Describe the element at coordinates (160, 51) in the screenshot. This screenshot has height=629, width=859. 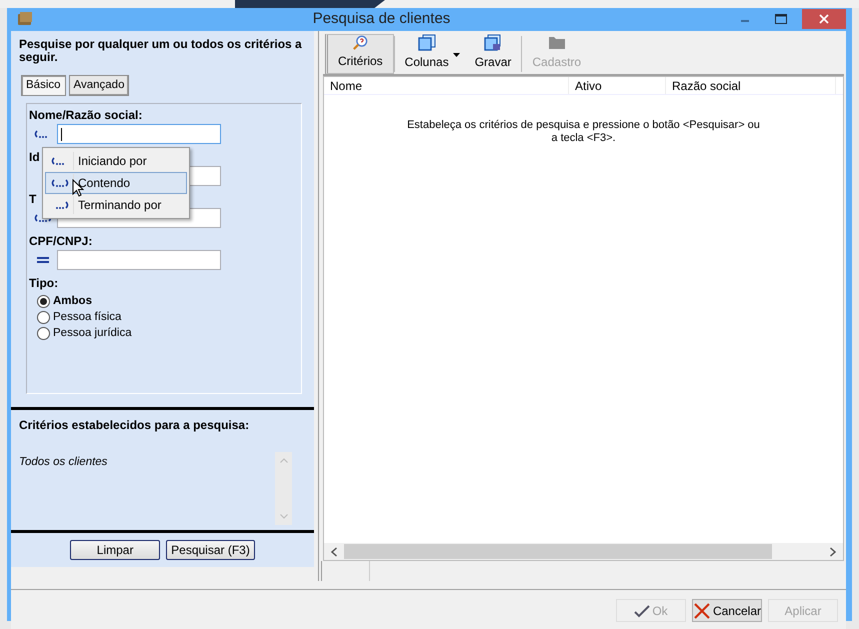
I see `instruction-text: Pesquise por qualquer um ou todos os critérios a seguir.` at that location.